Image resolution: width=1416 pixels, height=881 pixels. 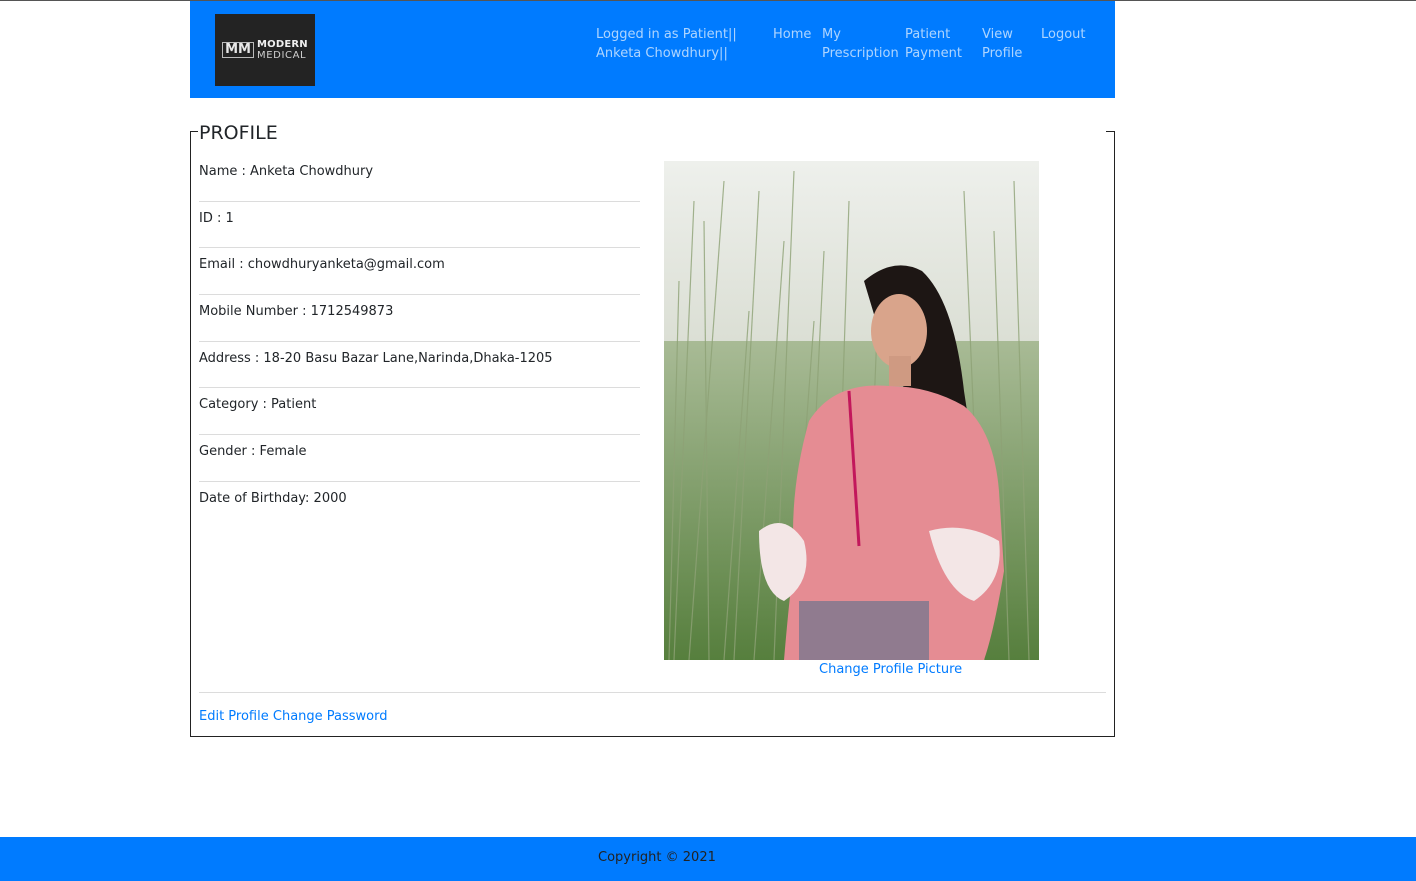 What do you see at coordinates (419, 412) in the screenshot?
I see `profile-field-category: Category : Patient` at bounding box center [419, 412].